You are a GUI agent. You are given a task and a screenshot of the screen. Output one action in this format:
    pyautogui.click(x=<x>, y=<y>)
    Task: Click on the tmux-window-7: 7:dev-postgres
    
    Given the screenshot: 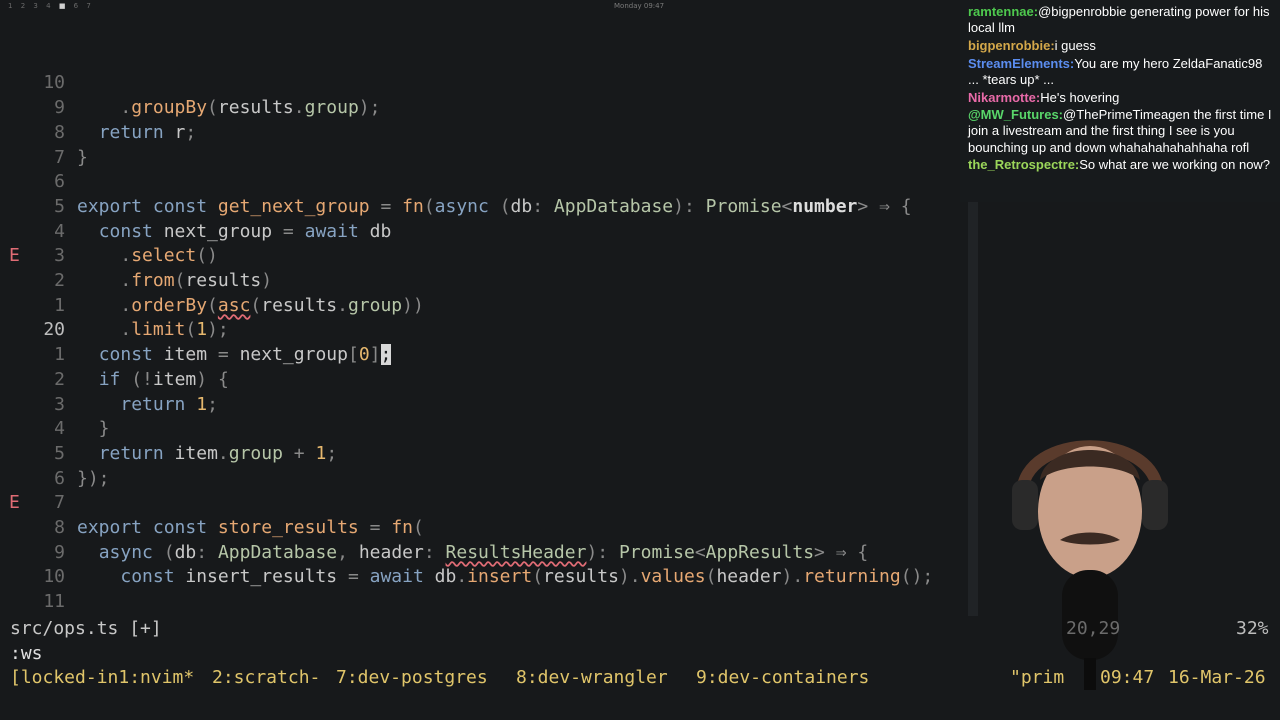 What is the action you would take?
    pyautogui.click(x=412, y=678)
    